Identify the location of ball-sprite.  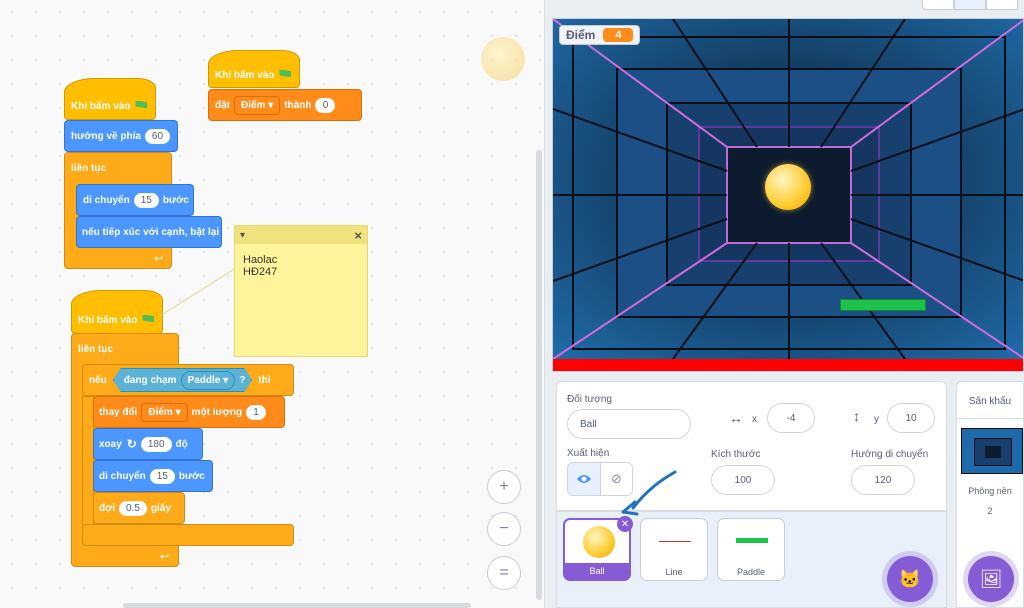
(788, 187).